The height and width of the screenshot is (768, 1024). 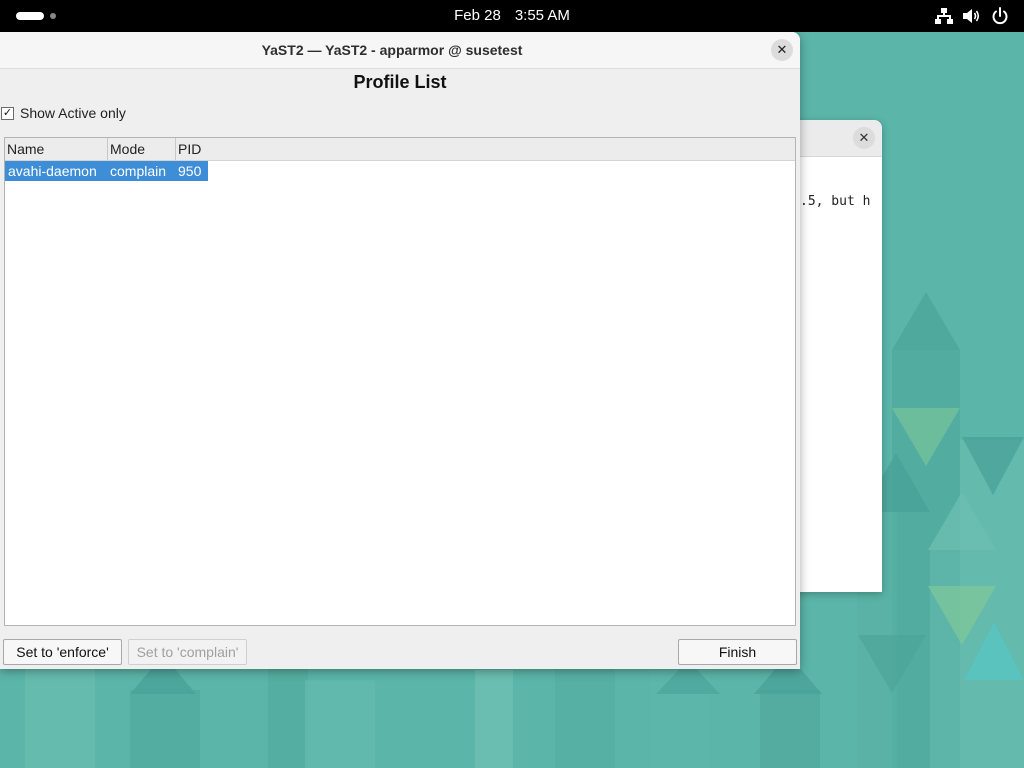 What do you see at coordinates (191, 171) in the screenshot?
I see `cell-pid: 950` at bounding box center [191, 171].